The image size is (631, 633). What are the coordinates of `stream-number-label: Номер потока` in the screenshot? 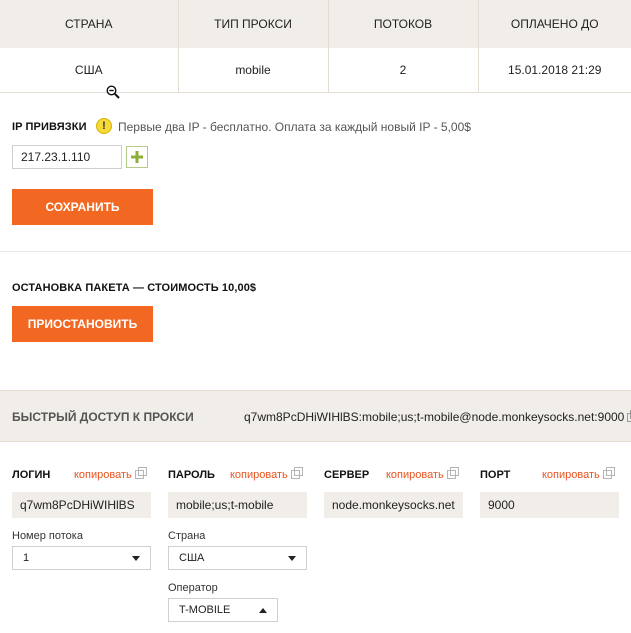 It's located at (47, 536).